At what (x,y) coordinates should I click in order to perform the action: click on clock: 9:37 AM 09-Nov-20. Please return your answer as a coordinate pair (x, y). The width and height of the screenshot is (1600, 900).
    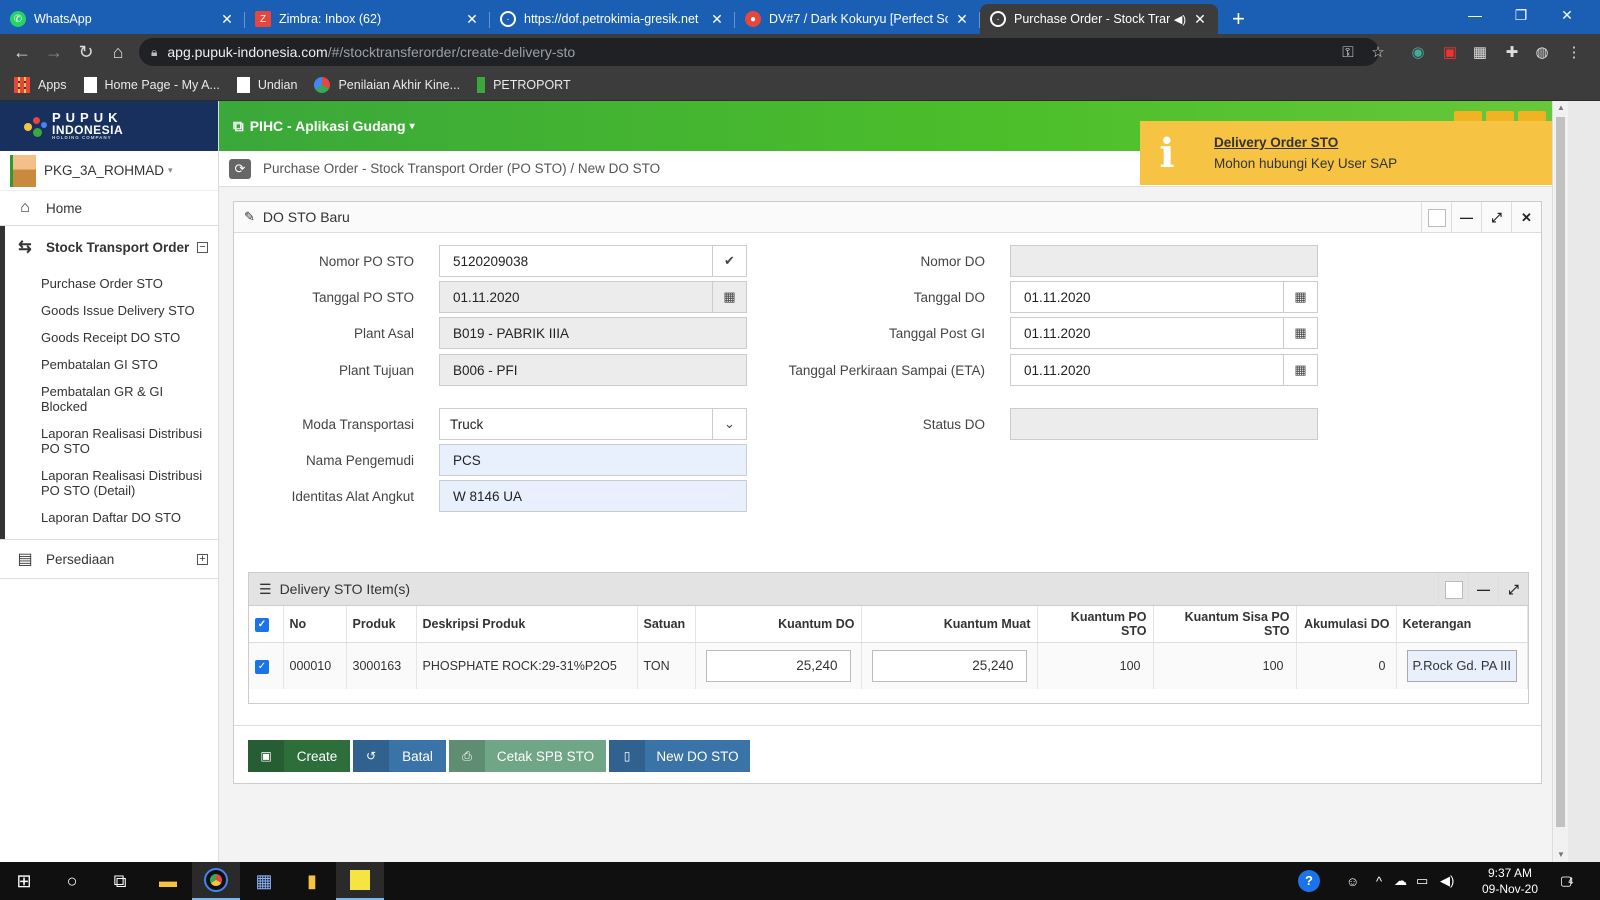
    Looking at the image, I should click on (1510, 881).